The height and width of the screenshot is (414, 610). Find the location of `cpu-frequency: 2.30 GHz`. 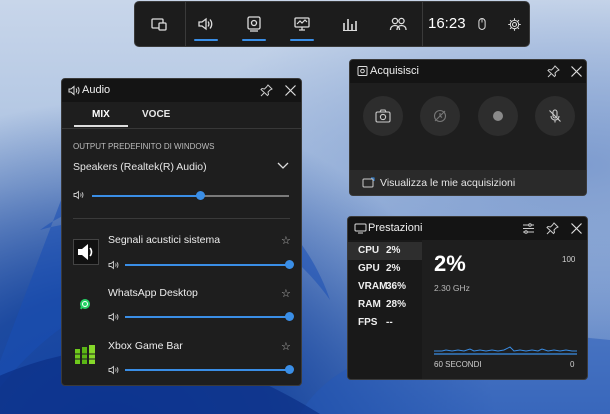

cpu-frequency: 2.30 GHz is located at coordinates (452, 288).